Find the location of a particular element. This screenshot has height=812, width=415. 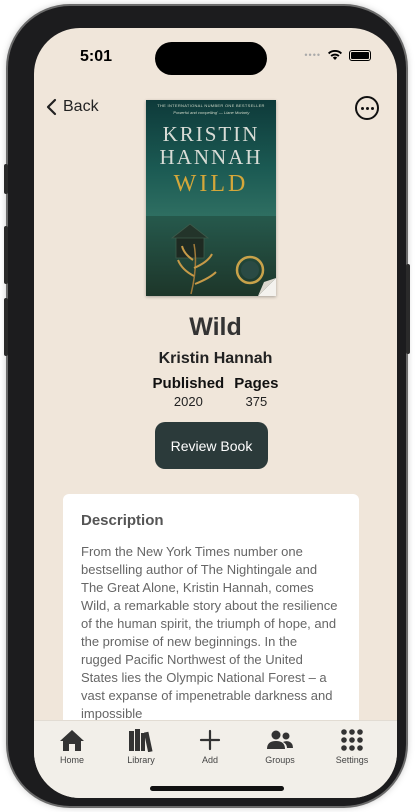

back-button: Back is located at coordinates (72, 107).